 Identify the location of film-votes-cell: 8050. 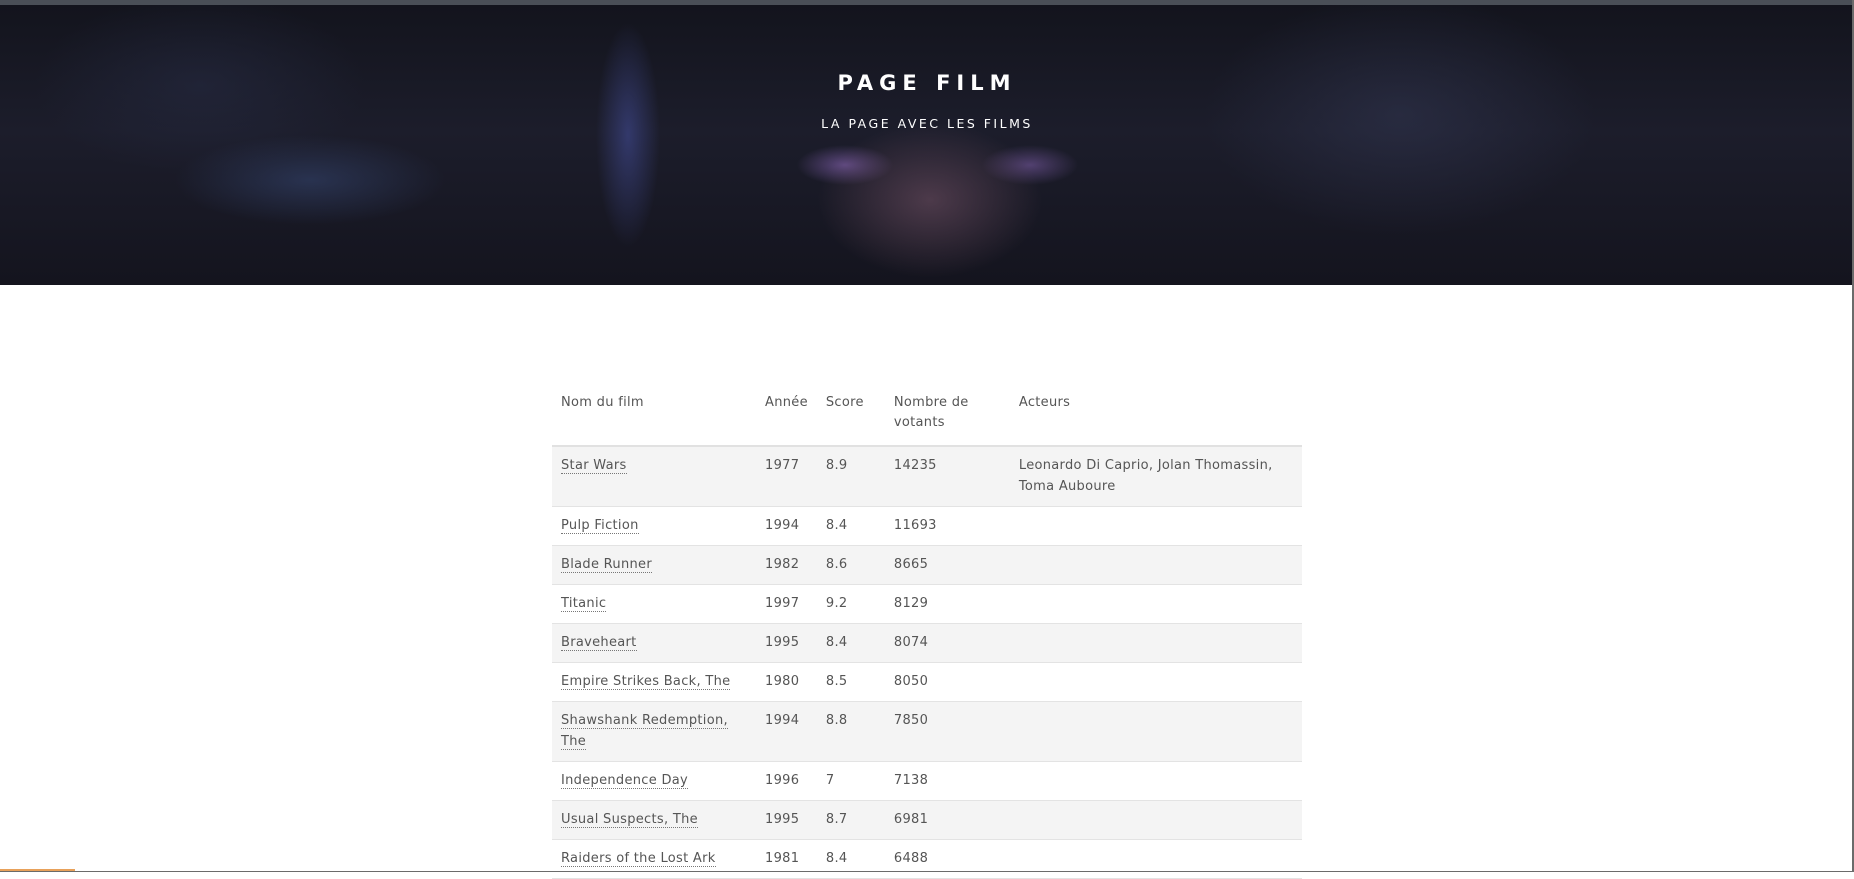
(947, 682).